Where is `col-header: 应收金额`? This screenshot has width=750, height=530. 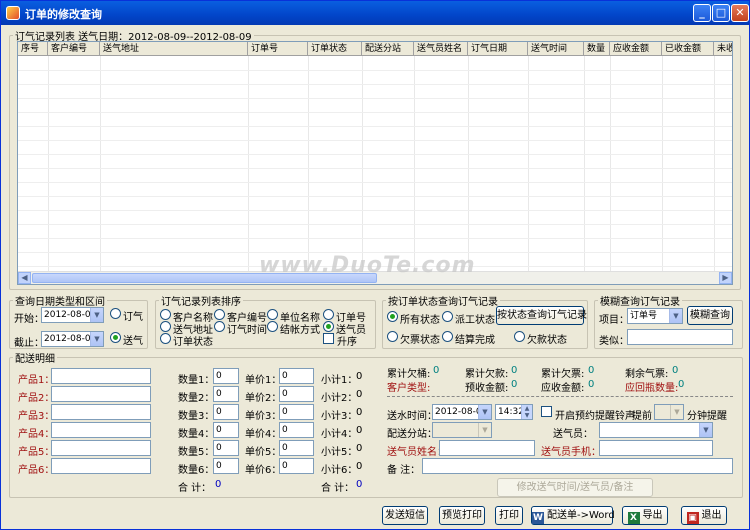 col-header: 应收金额 is located at coordinates (636, 48).